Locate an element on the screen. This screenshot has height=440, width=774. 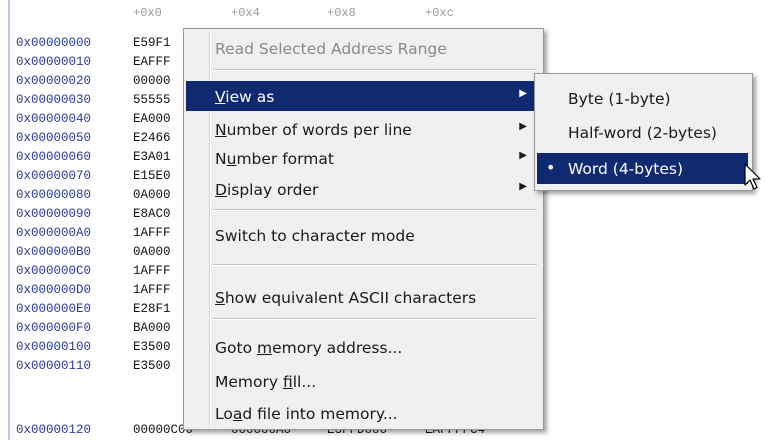
submenu-item-word: • Word (4-bytes) is located at coordinates (642, 168).